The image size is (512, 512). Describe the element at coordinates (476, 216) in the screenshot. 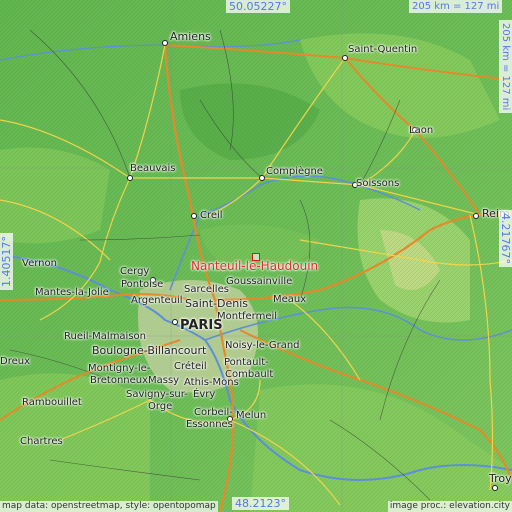

I see `reims-dot` at that location.